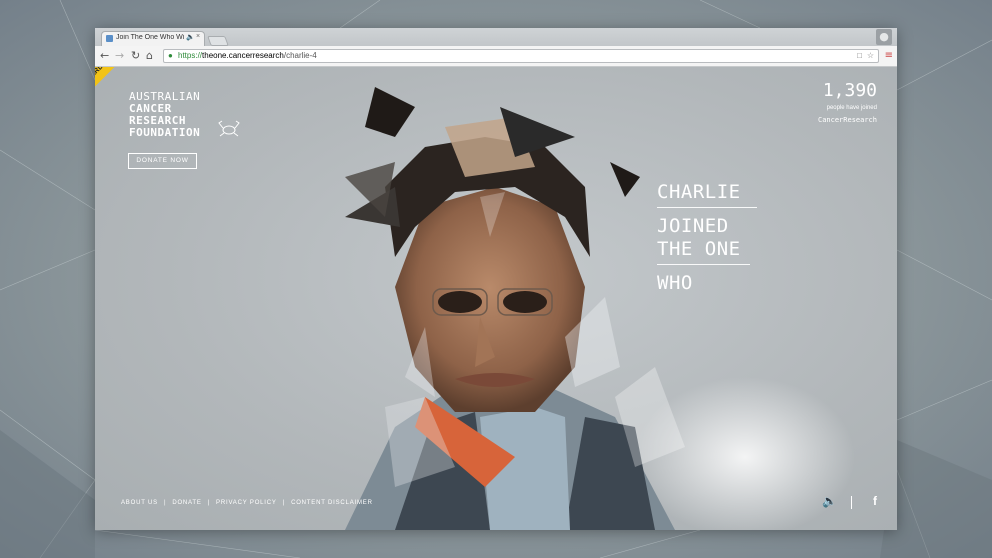  I want to click on star-icon: ☆, so click(870, 56).